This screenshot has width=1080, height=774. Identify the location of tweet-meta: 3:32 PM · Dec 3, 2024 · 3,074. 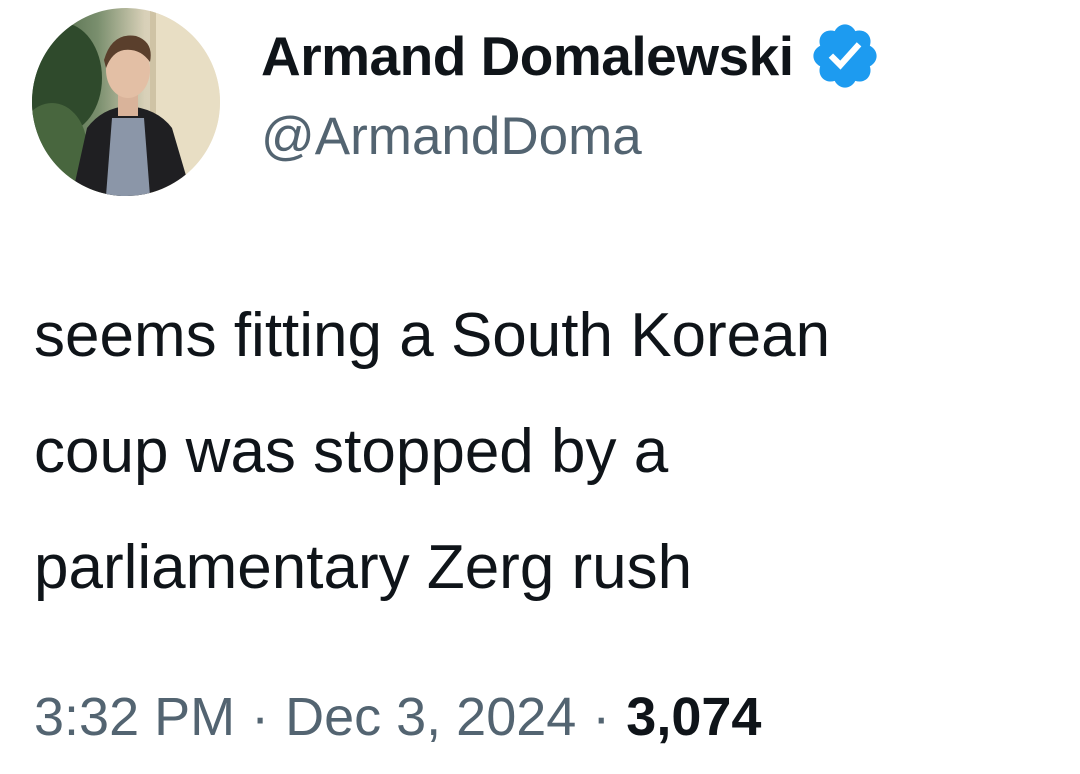
(397, 717).